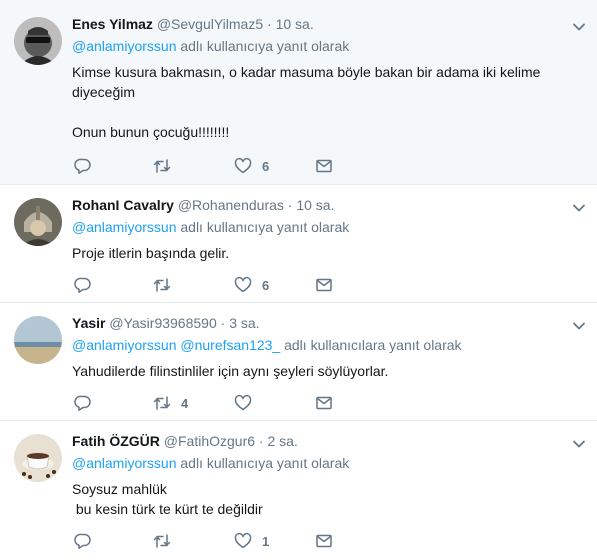 The width and height of the screenshot is (597, 560). I want to click on tweet-header: RohanI Cavalry @Rohanenduras · 10 sa., so click(327, 205).